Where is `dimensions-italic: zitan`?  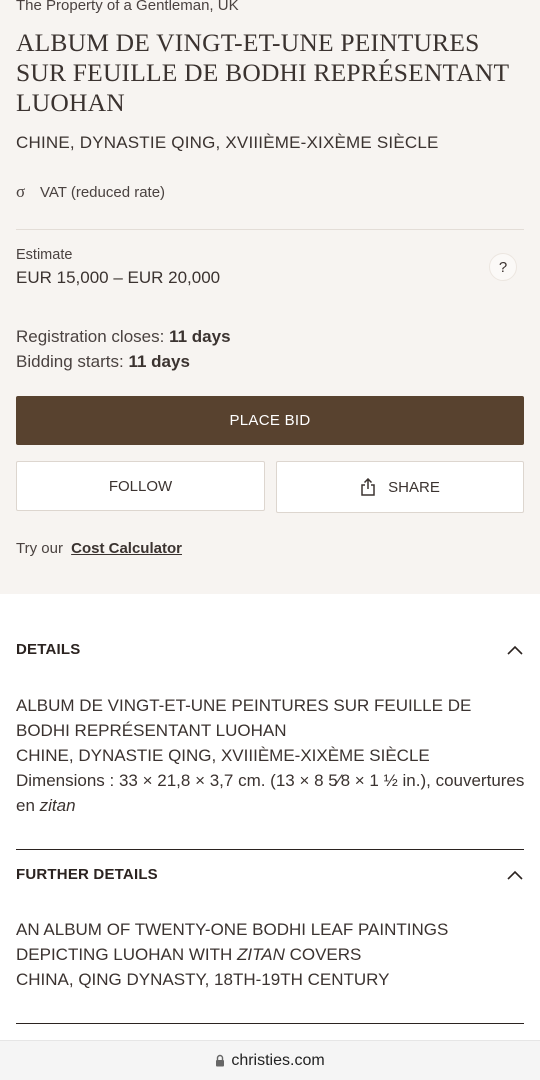 dimensions-italic: zitan is located at coordinates (57, 805).